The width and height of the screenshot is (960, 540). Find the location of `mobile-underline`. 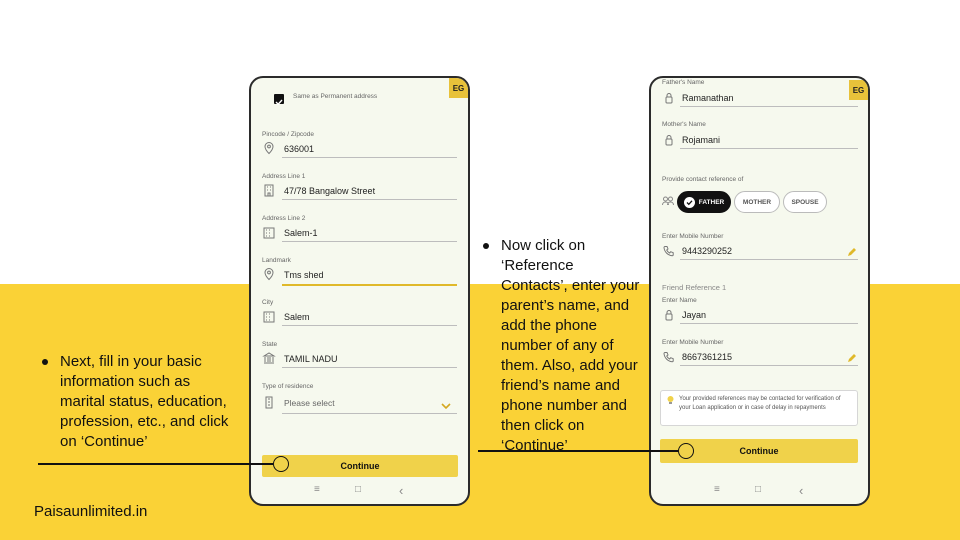

mobile-underline is located at coordinates (769, 259).